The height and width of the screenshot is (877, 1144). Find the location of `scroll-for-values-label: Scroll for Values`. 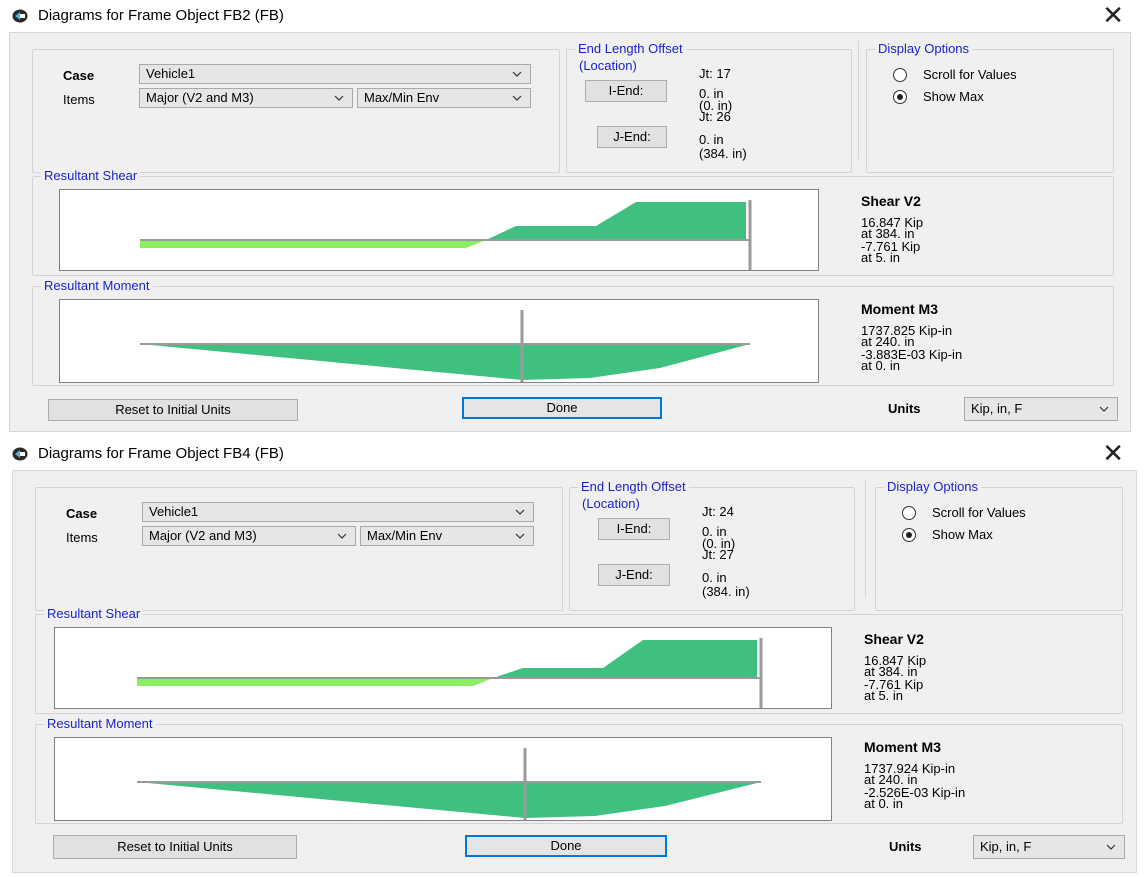

scroll-for-values-label: Scroll for Values is located at coordinates (970, 74).